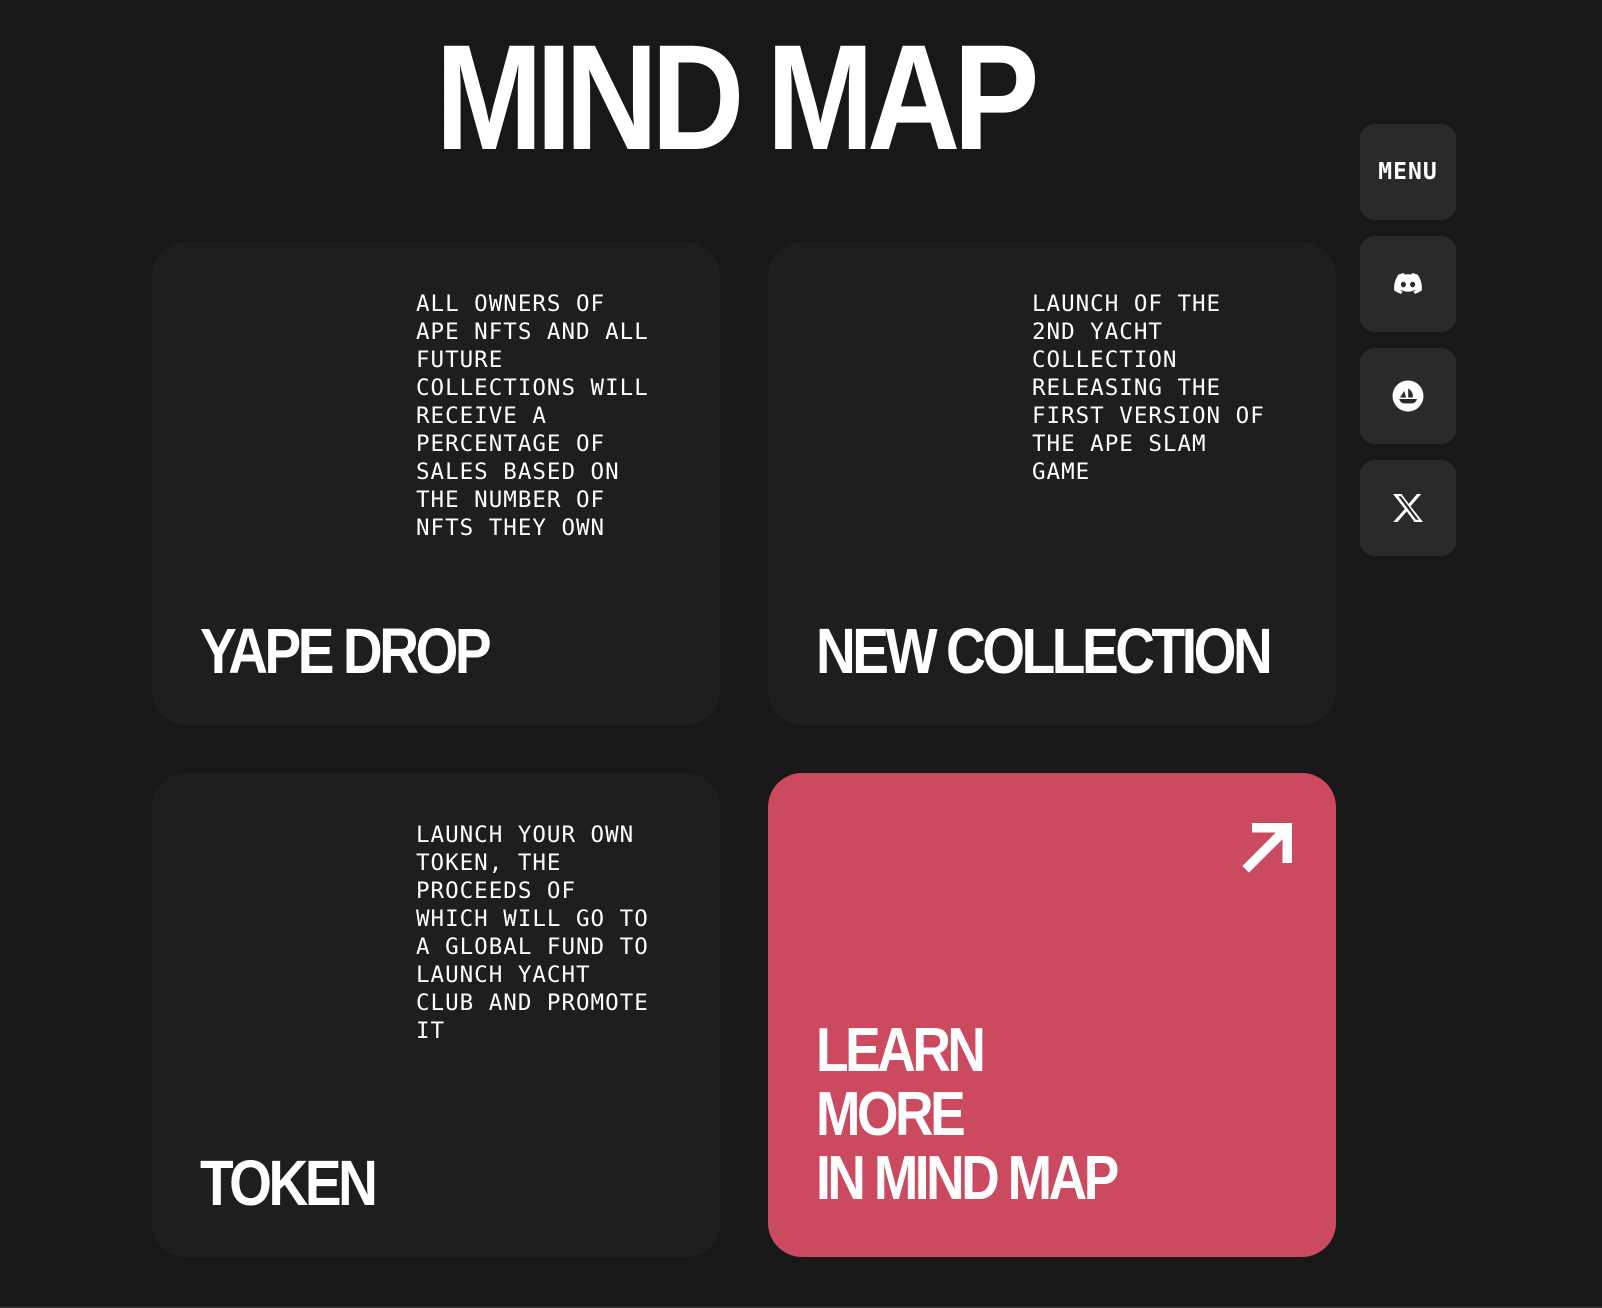 This screenshot has height=1308, width=1602. What do you see at coordinates (891, 1114) in the screenshot?
I see `cta-line: MORE` at bounding box center [891, 1114].